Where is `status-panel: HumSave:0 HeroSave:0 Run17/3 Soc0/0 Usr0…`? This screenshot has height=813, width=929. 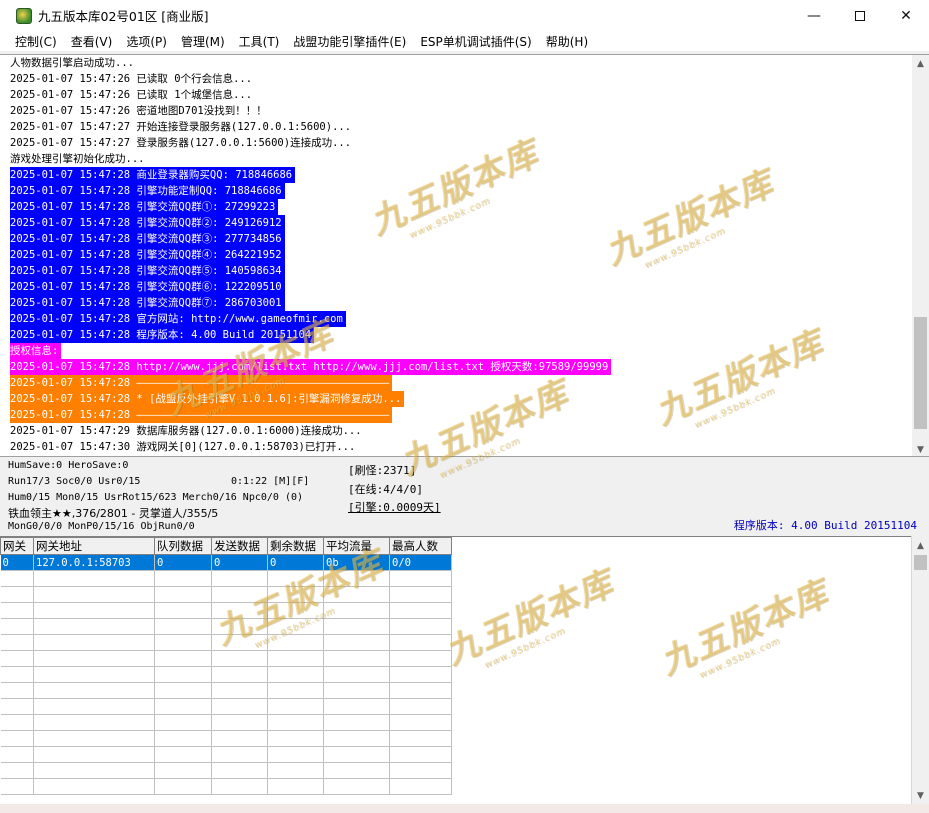 status-panel: HumSave:0 HeroSave:0 Run17/3 Soc0/0 Usr0… is located at coordinates (464, 496).